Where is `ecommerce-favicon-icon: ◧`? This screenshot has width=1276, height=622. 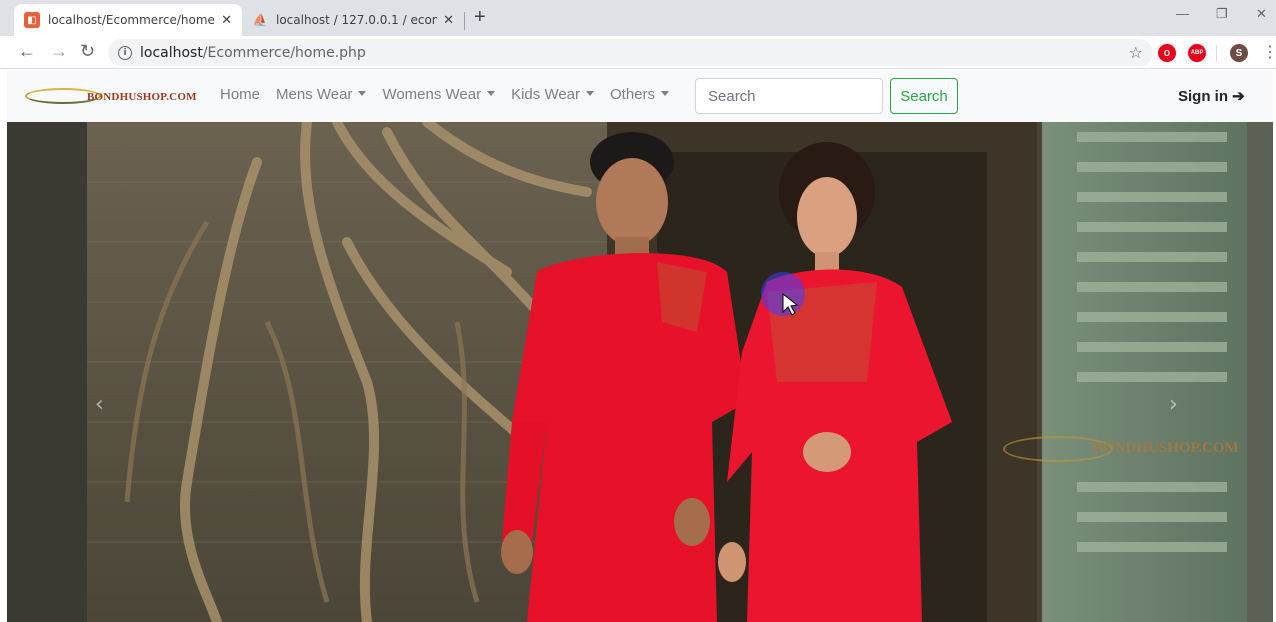
ecommerce-favicon-icon: ◧ is located at coordinates (32, 20).